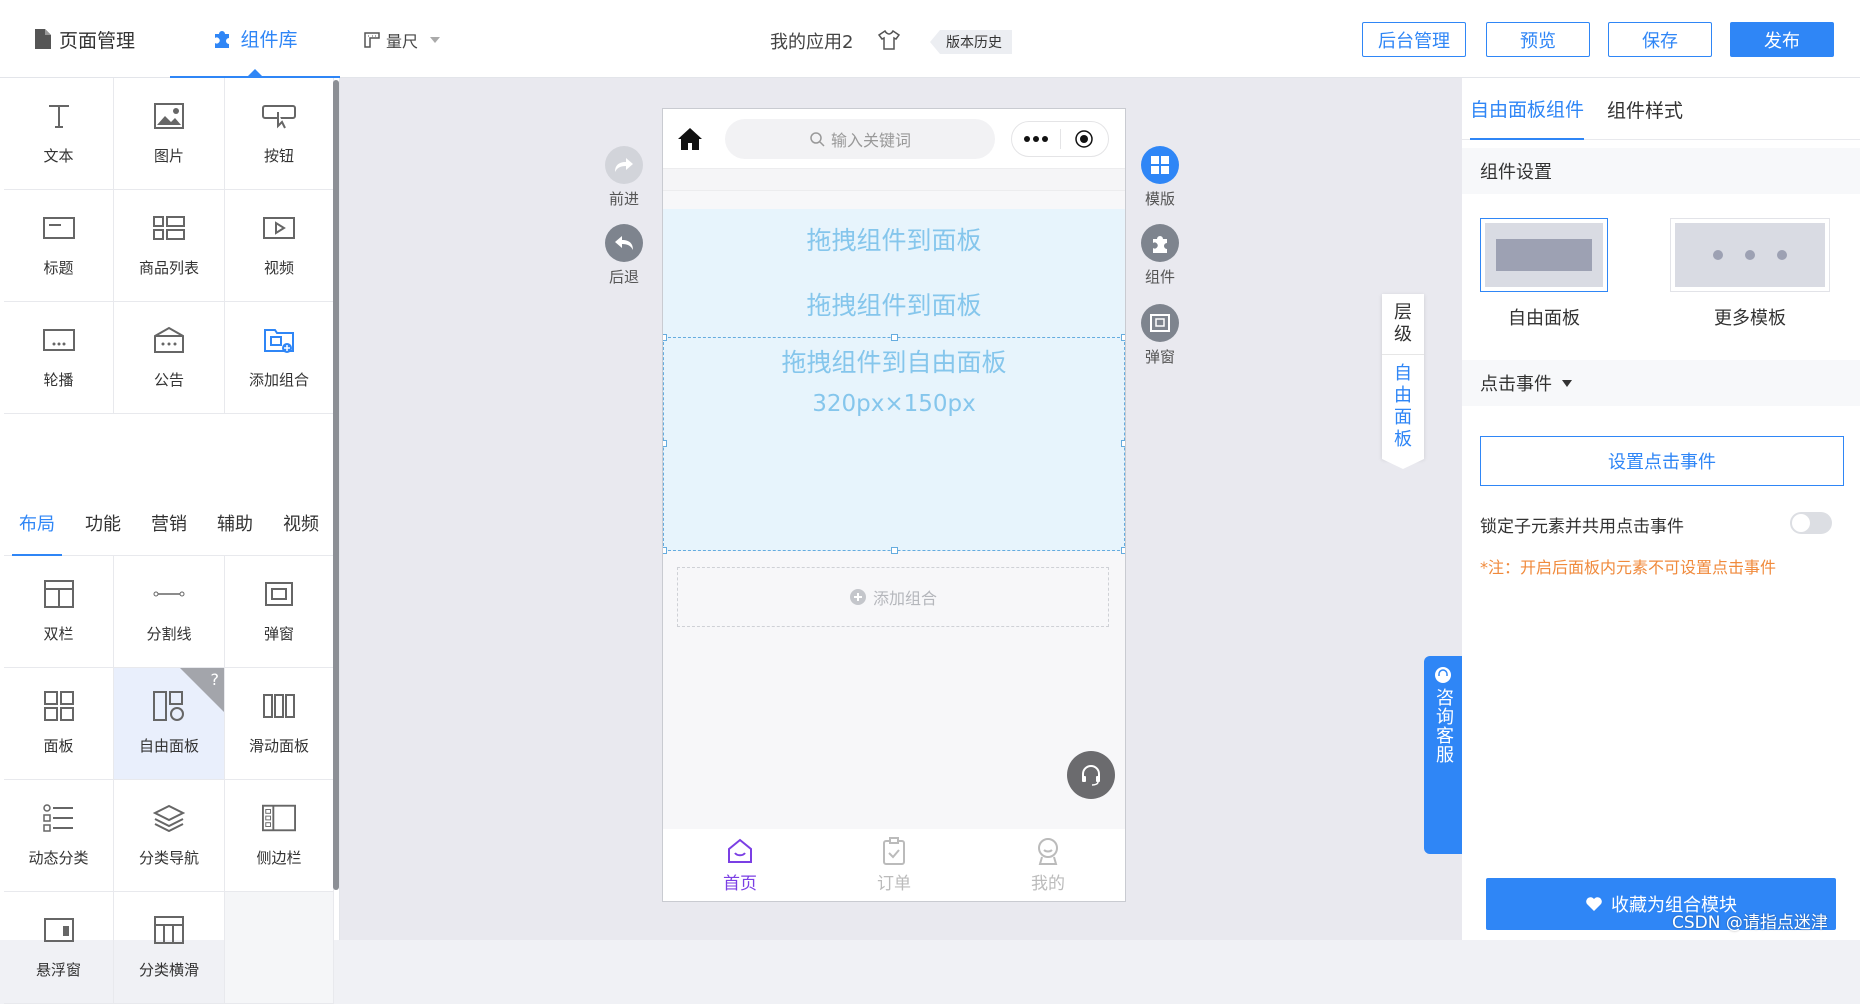  What do you see at coordinates (278, 746) in the screenshot?
I see `component-label: 滑动面板` at bounding box center [278, 746].